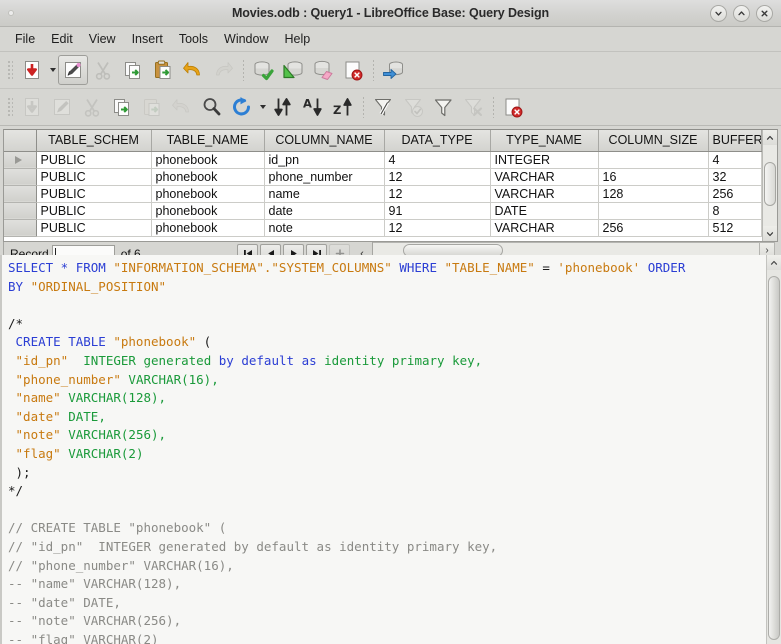  Describe the element at coordinates (324, 177) in the screenshot. I see `cell: phone_number` at that location.